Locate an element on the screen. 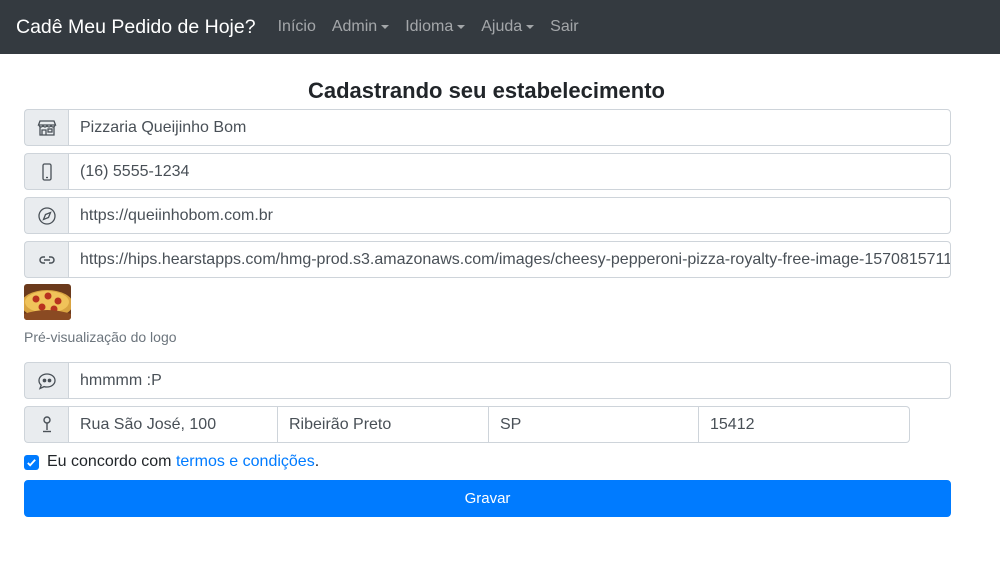  nav-item-admin: Admin is located at coordinates (360, 27).